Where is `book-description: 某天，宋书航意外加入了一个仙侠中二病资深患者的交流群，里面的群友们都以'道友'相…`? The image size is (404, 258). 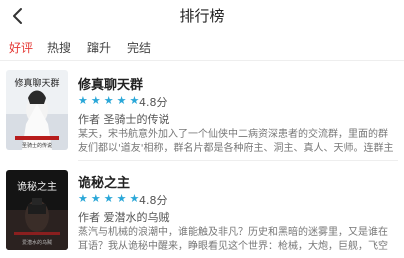 book-description: 某天，宋书航意外加入了一个仙侠中二病资深患者的交流群，里面的群友们都以'道友'相… is located at coordinates (236, 141).